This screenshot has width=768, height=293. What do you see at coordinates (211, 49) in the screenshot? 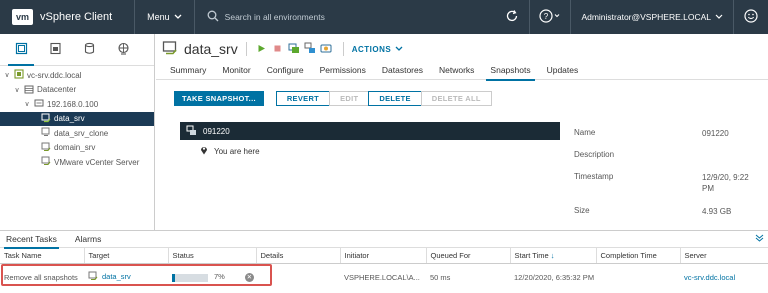
I see `object-title: data_srv` at bounding box center [211, 49].